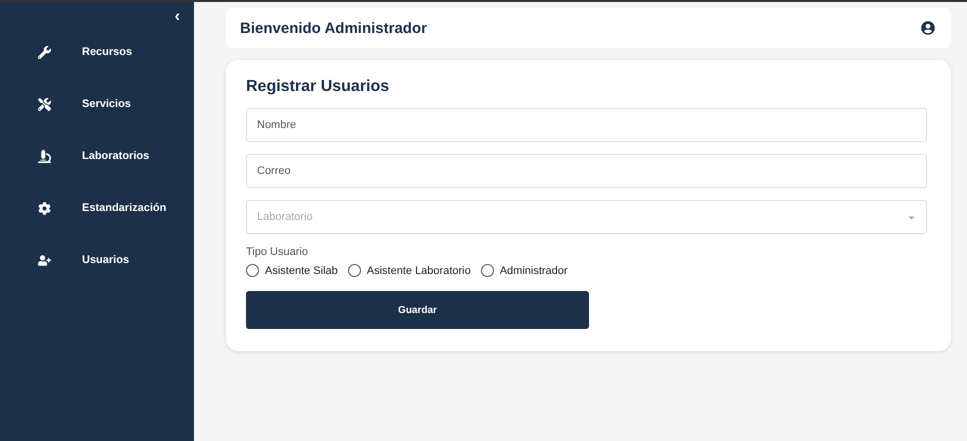 The width and height of the screenshot is (967, 441). Describe the element at coordinates (409, 270) in the screenshot. I see `radio-option: Asistente Laboratorio` at that location.